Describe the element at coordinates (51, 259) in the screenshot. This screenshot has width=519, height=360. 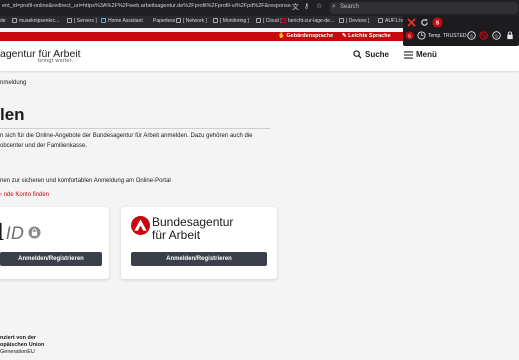
I see `bundid-login-button: Anmelden/Registrieren` at that location.